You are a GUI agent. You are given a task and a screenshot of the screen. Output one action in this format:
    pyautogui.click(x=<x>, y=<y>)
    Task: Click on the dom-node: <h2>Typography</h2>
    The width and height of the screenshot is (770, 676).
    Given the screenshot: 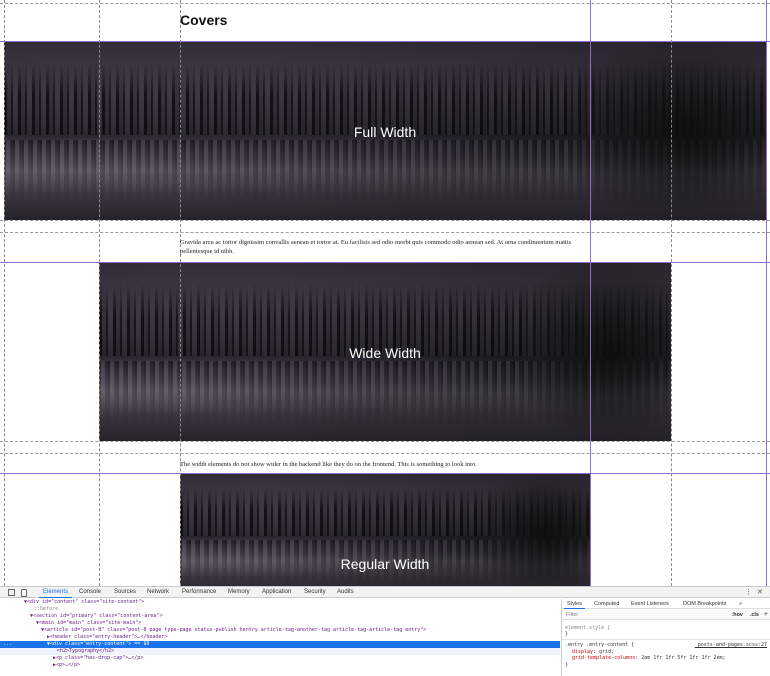 What is the action you would take?
    pyautogui.click(x=280, y=651)
    